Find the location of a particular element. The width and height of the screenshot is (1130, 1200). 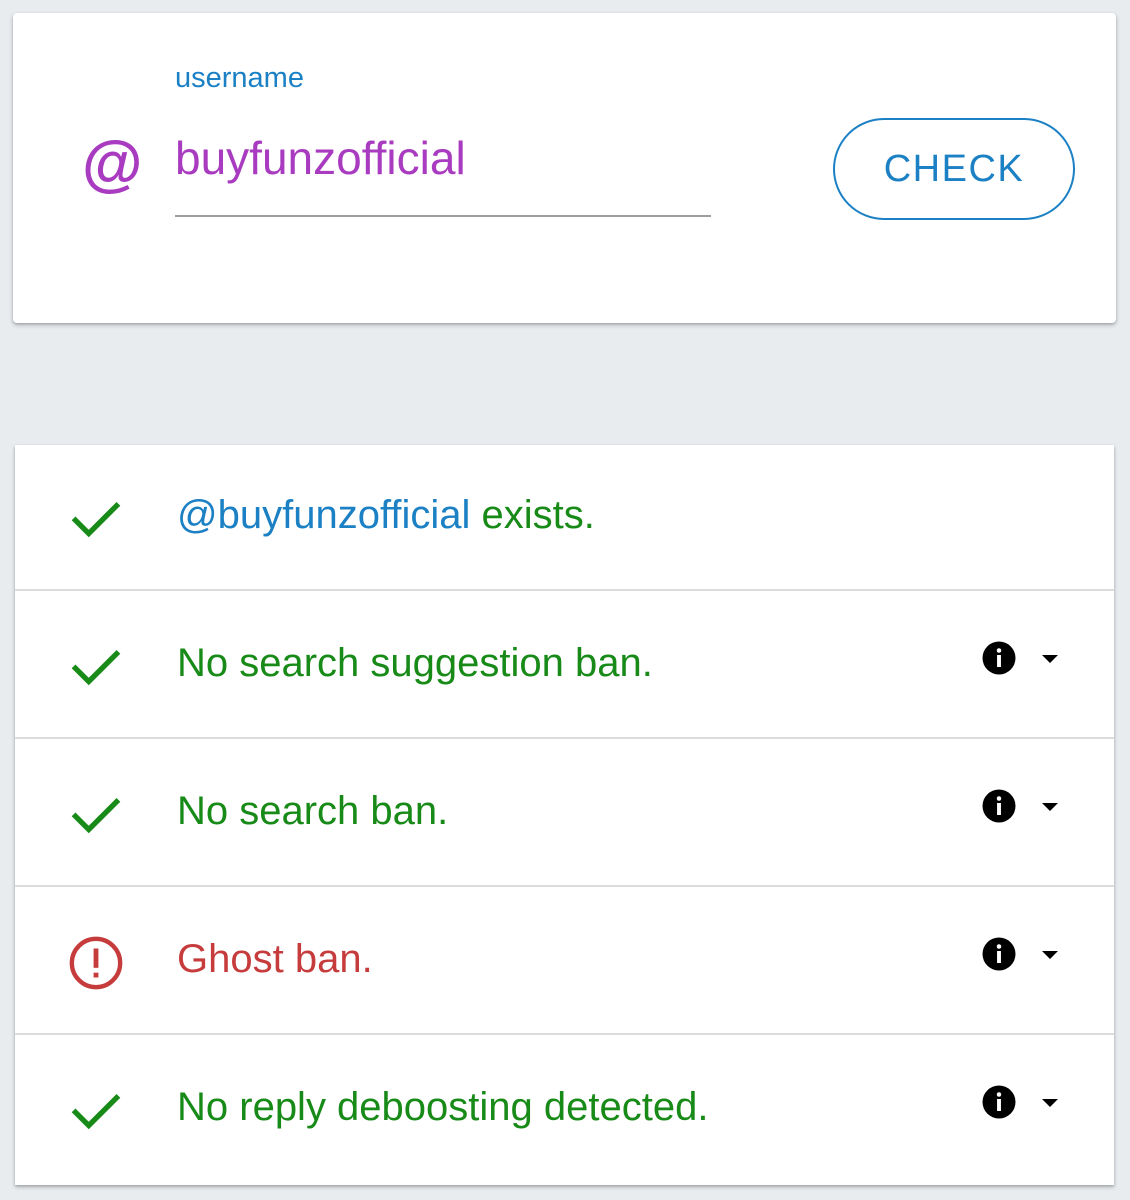

alert-circle-icon is located at coordinates (96, 963).